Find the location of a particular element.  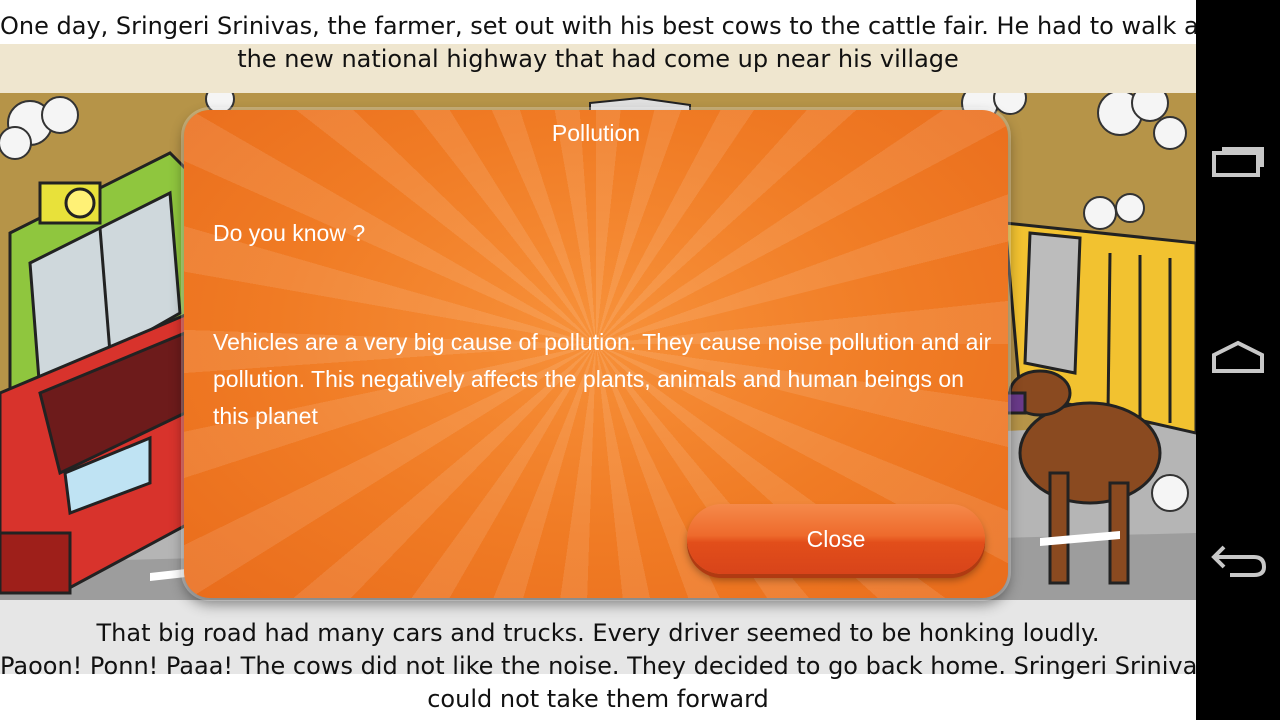

recent-apps-icon is located at coordinates (1238, 160).